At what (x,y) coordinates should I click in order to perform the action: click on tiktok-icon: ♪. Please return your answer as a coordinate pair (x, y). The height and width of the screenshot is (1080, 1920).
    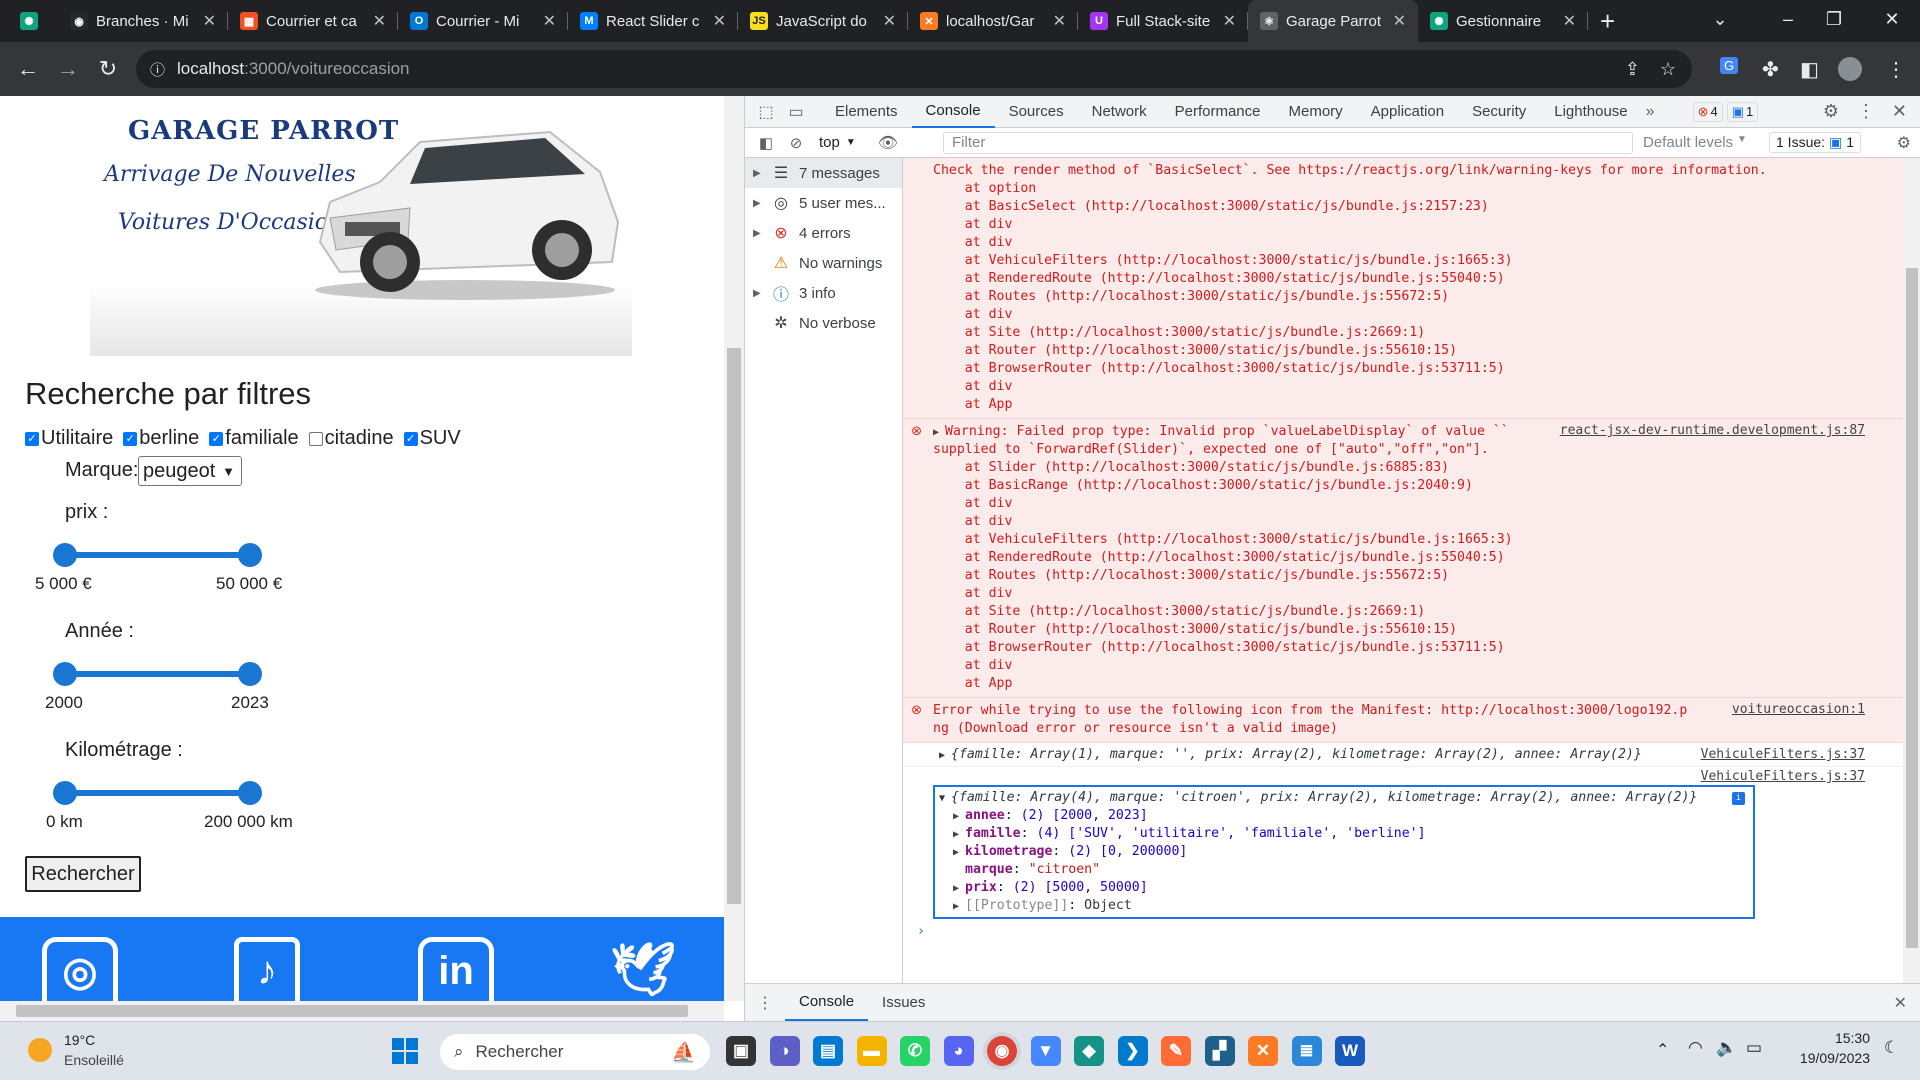
    Looking at the image, I should click on (267, 969).